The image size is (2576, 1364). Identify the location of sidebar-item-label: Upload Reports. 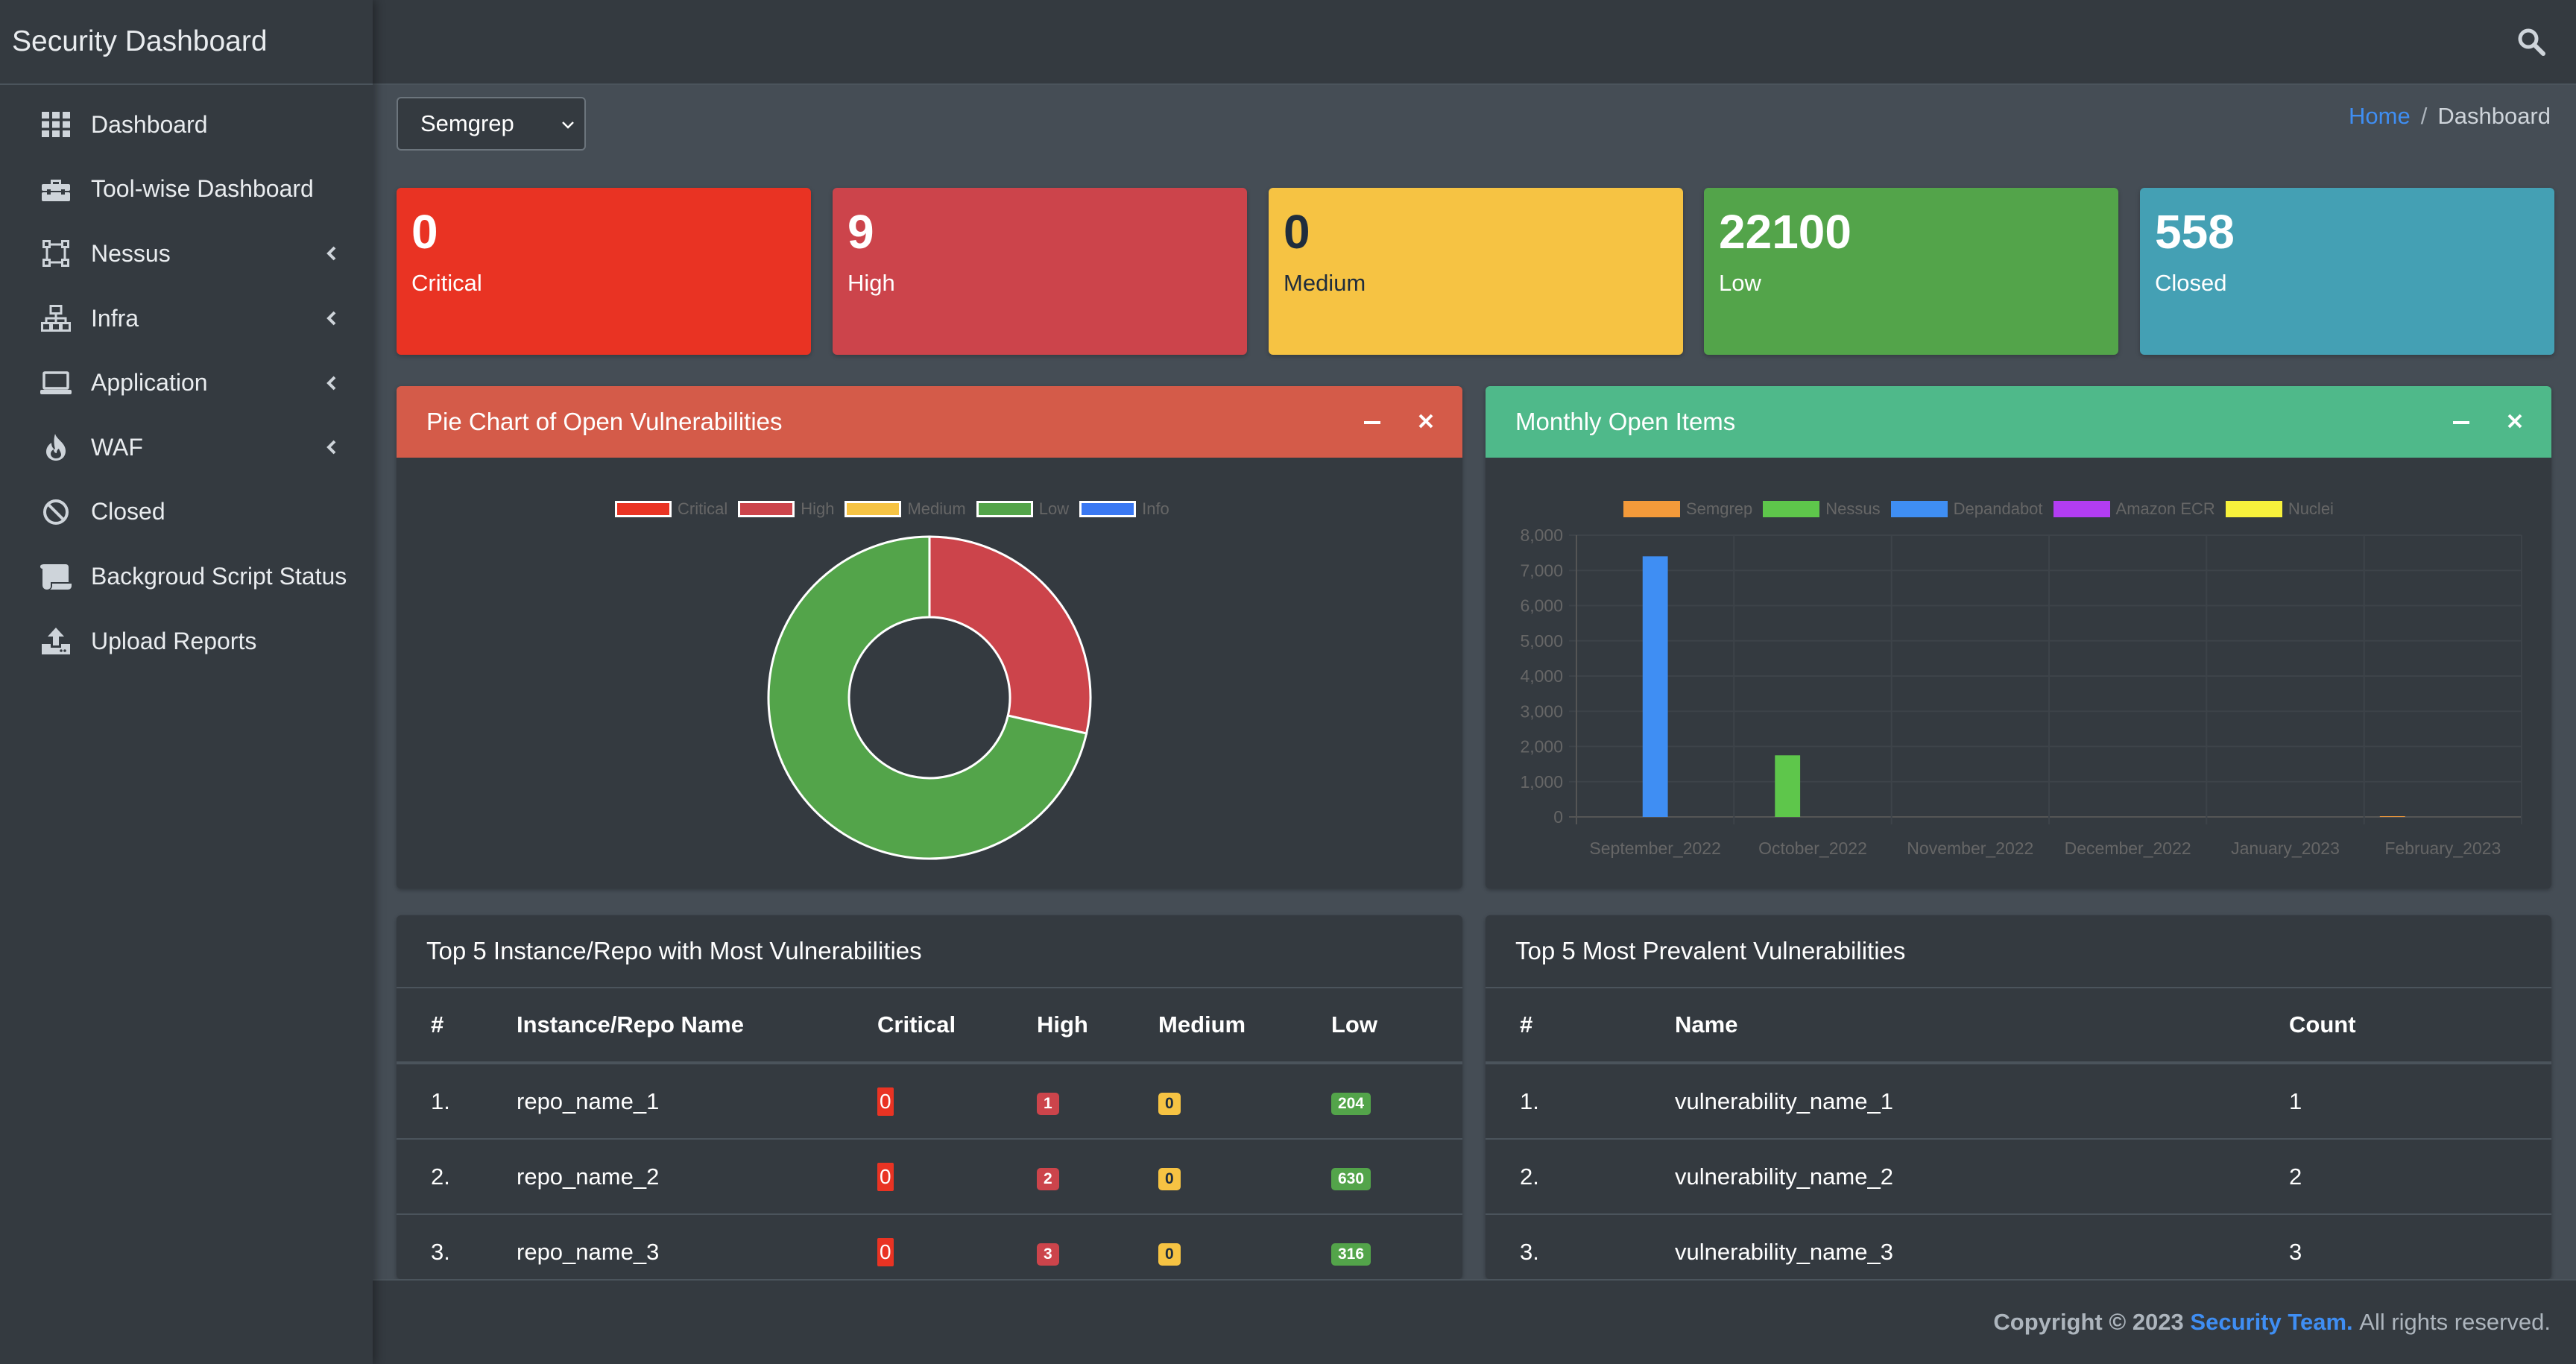
(174, 640).